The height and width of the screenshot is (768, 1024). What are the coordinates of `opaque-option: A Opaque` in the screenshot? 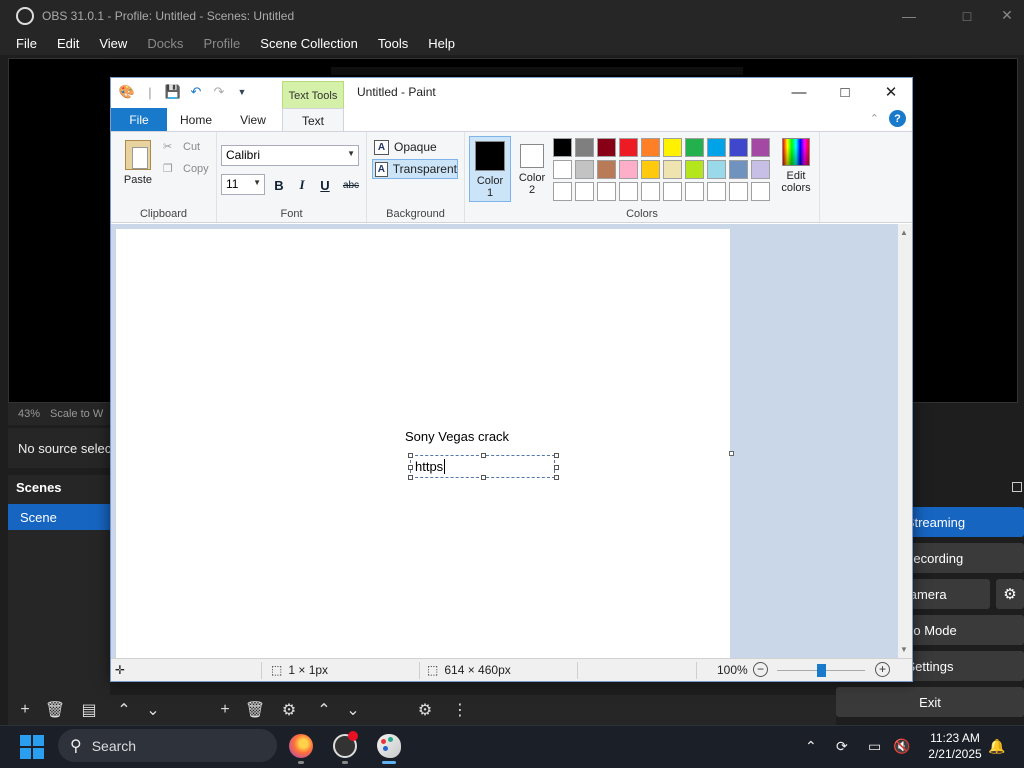 It's located at (415, 147).